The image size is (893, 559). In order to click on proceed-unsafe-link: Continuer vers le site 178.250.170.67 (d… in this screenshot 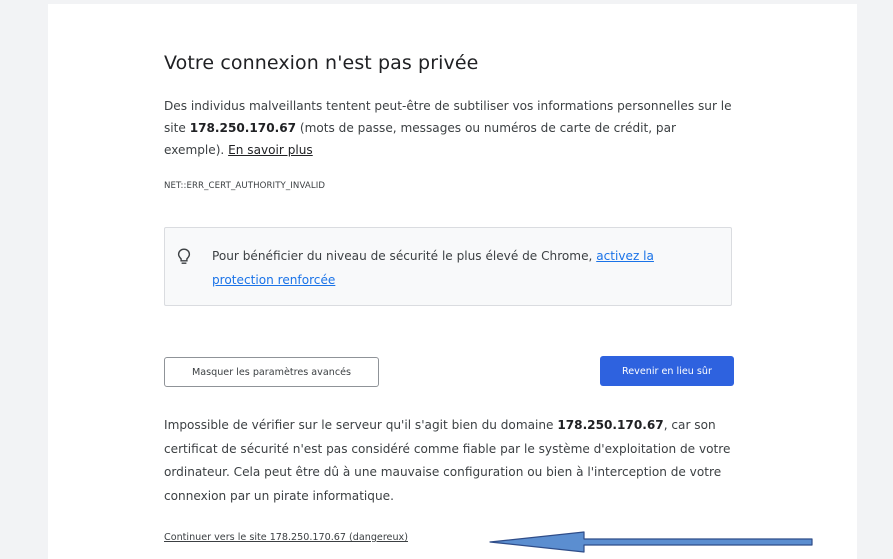, I will do `click(286, 537)`.